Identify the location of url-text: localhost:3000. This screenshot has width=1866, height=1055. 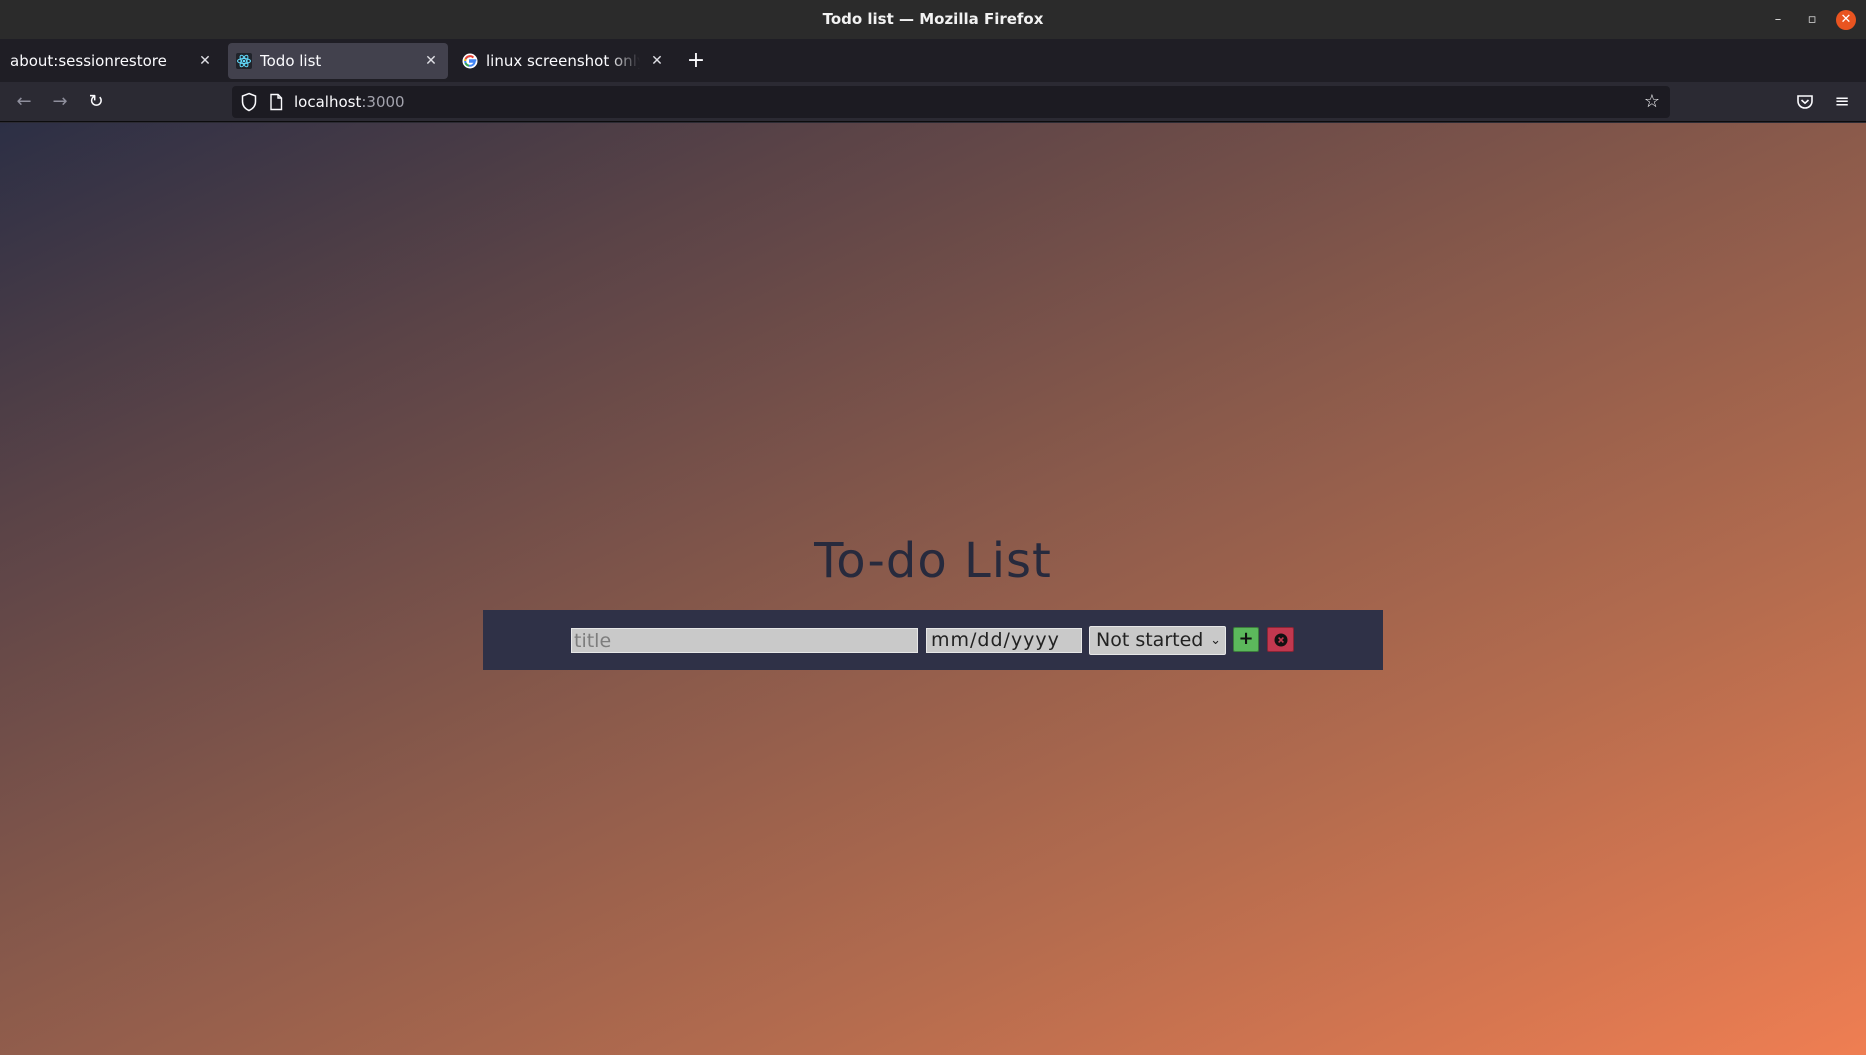
(349, 102).